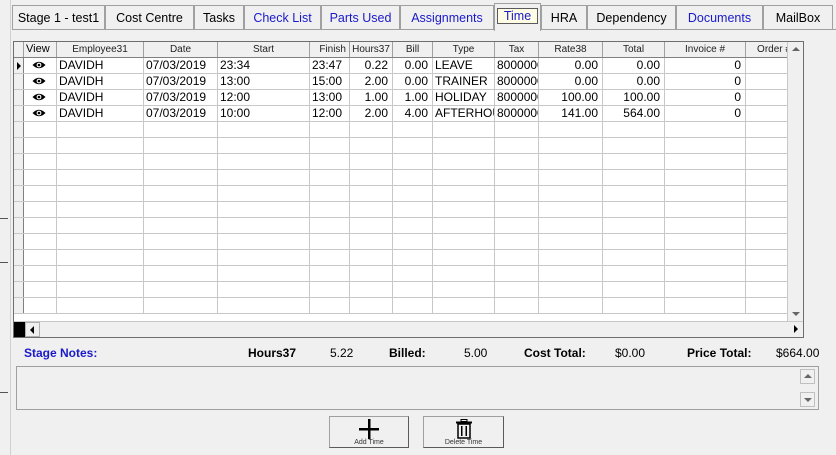 The width and height of the screenshot is (836, 455). Describe the element at coordinates (571, 97) in the screenshot. I see `rate-cell: 100.00` at that location.